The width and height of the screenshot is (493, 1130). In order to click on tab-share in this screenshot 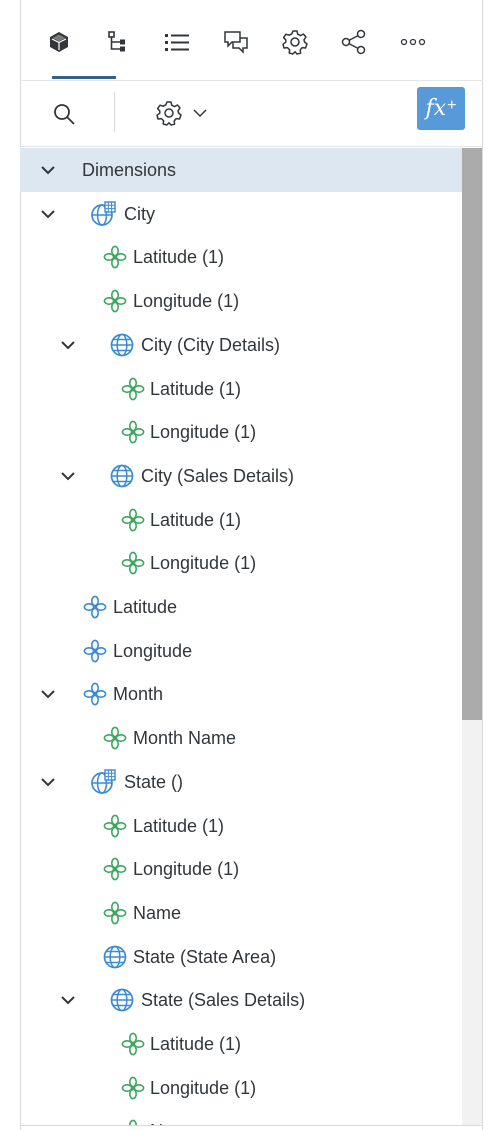, I will do `click(354, 42)`.